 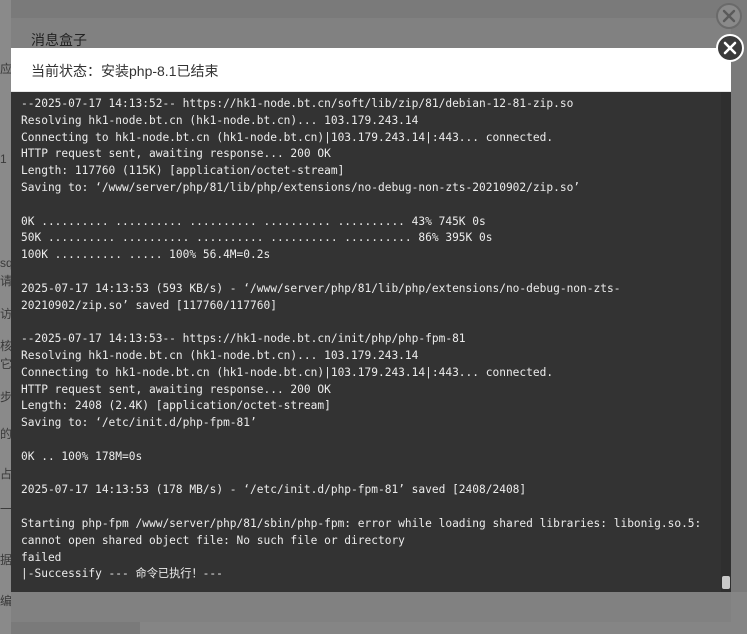 I want to click on terminal-line: |-Successify --- 命令已执行！---, so click(x=122, y=574).